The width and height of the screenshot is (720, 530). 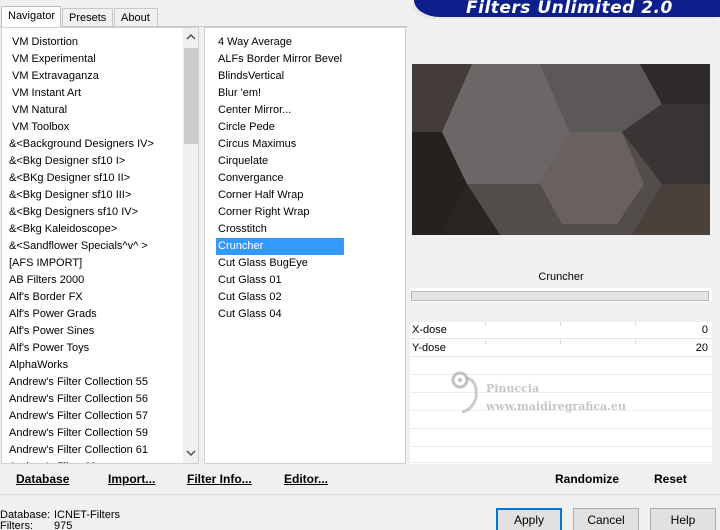 What do you see at coordinates (280, 42) in the screenshot?
I see `filter-item: 4 Way Average` at bounding box center [280, 42].